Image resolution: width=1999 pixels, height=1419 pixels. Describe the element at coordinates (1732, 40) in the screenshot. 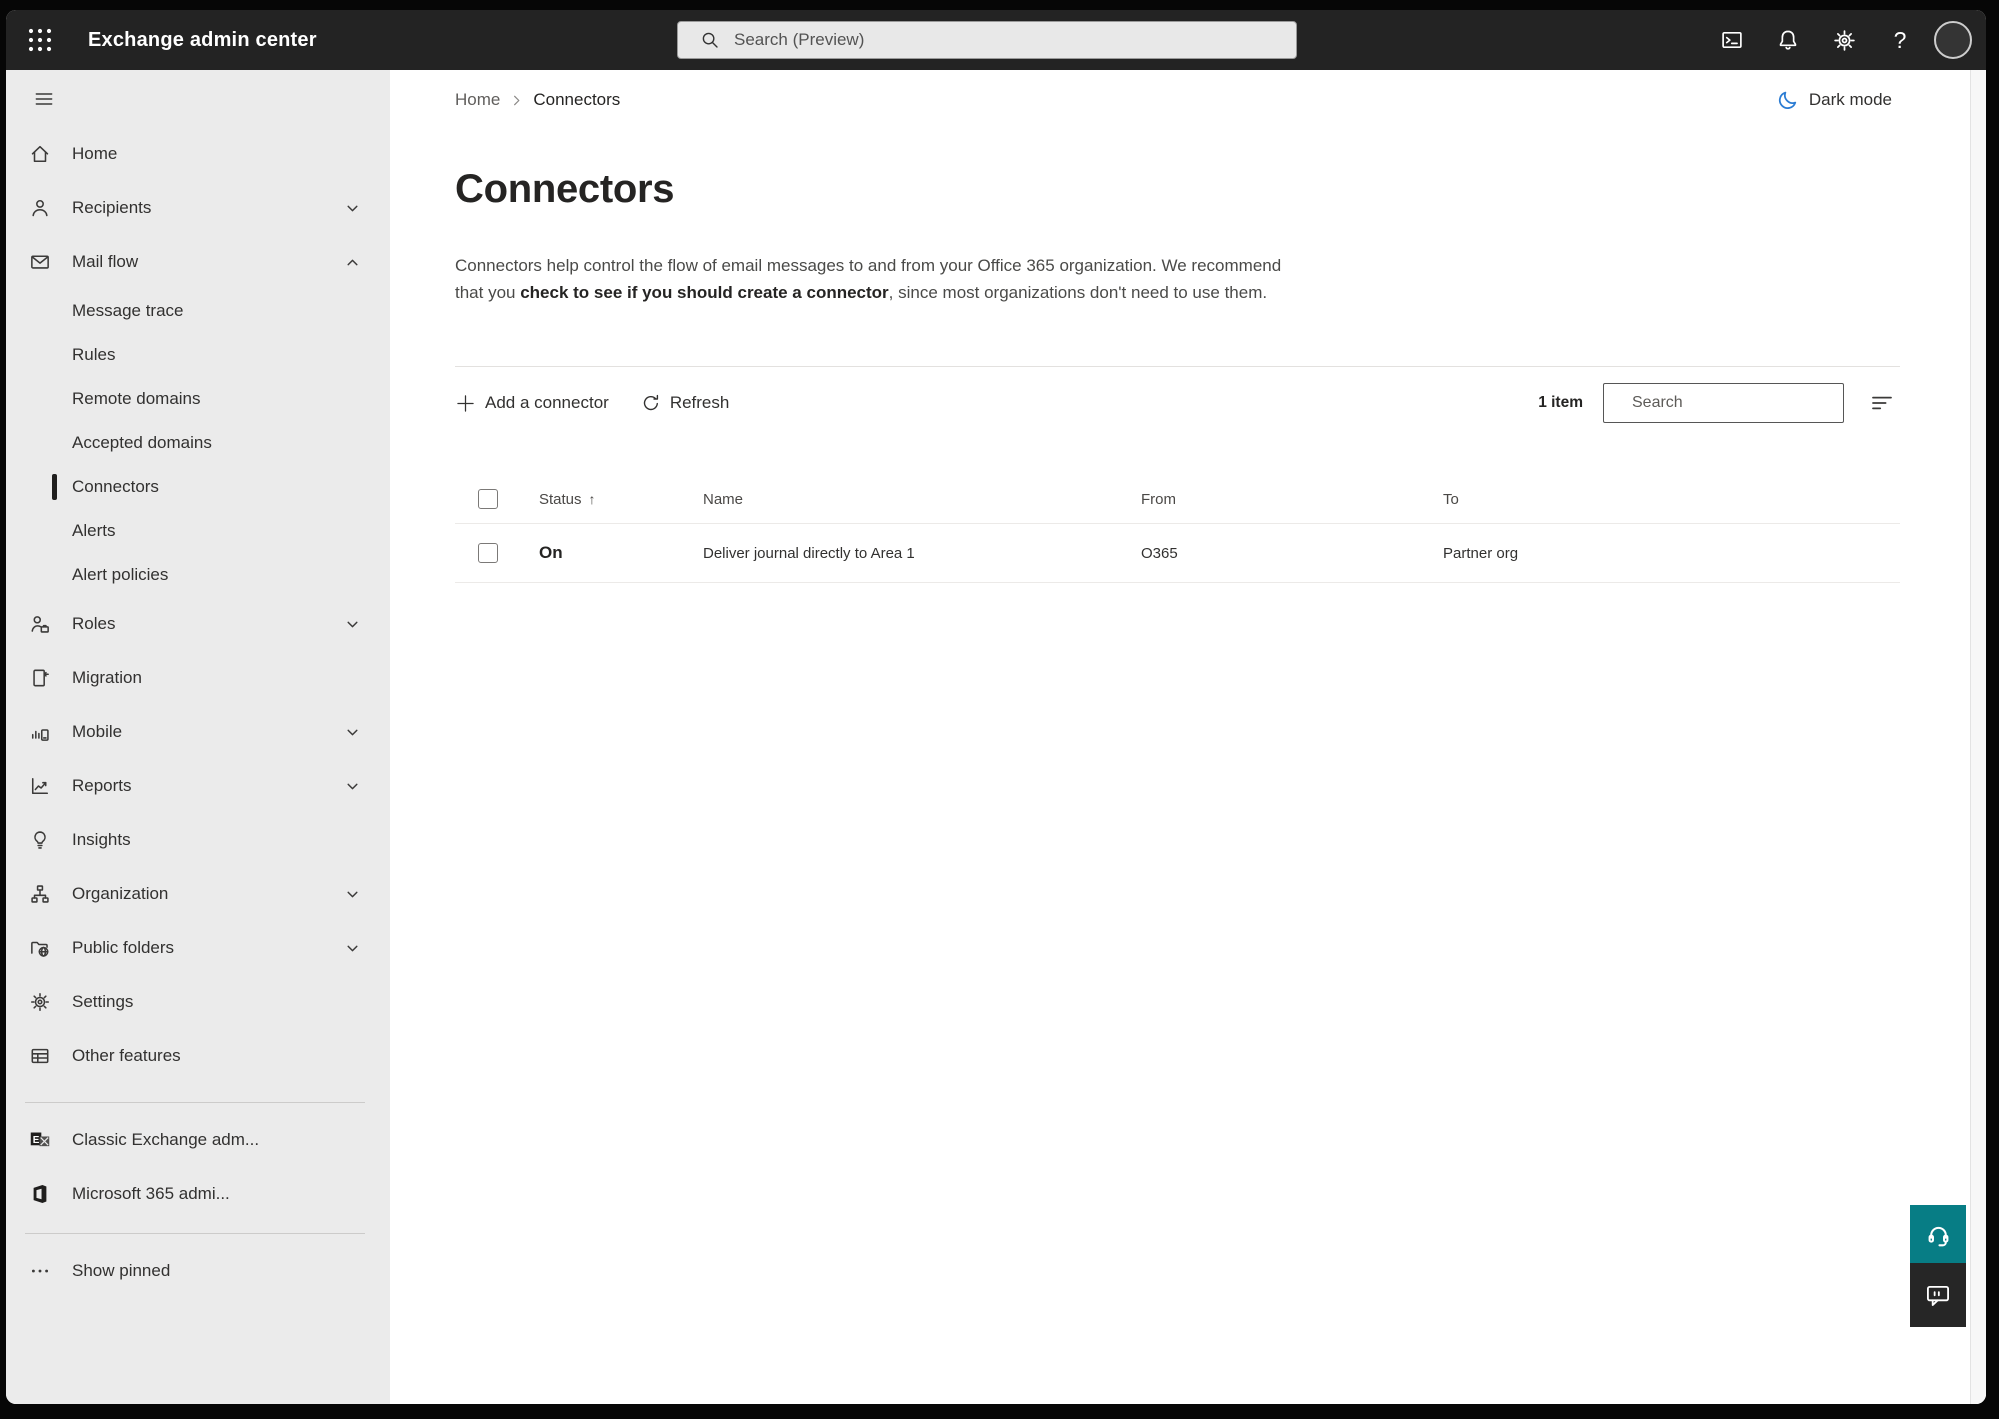

I see `terminal-icon` at that location.